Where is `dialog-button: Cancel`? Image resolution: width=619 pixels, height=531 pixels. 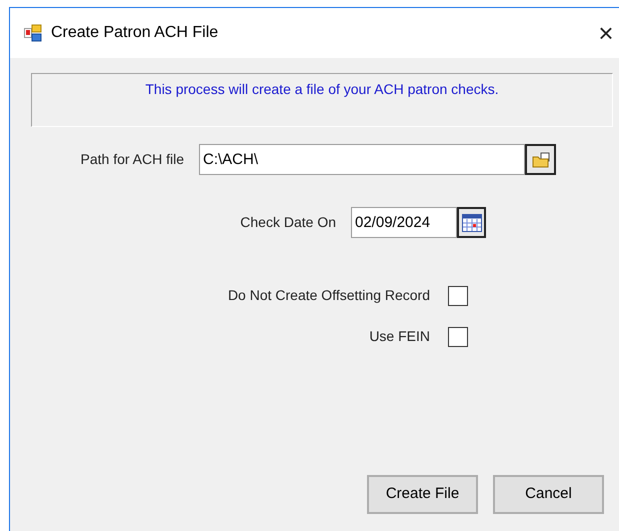 dialog-button: Cancel is located at coordinates (548, 494).